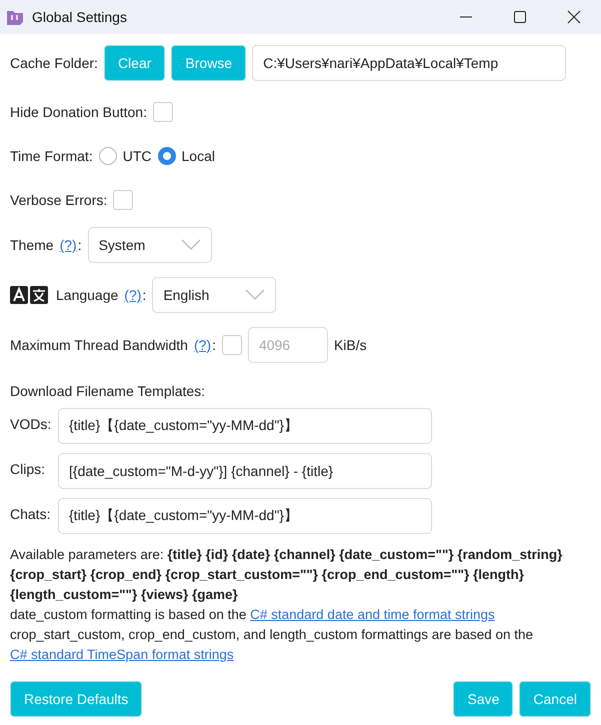 The width and height of the screenshot is (601, 725). I want to click on theme-dropdown: System, so click(150, 245).